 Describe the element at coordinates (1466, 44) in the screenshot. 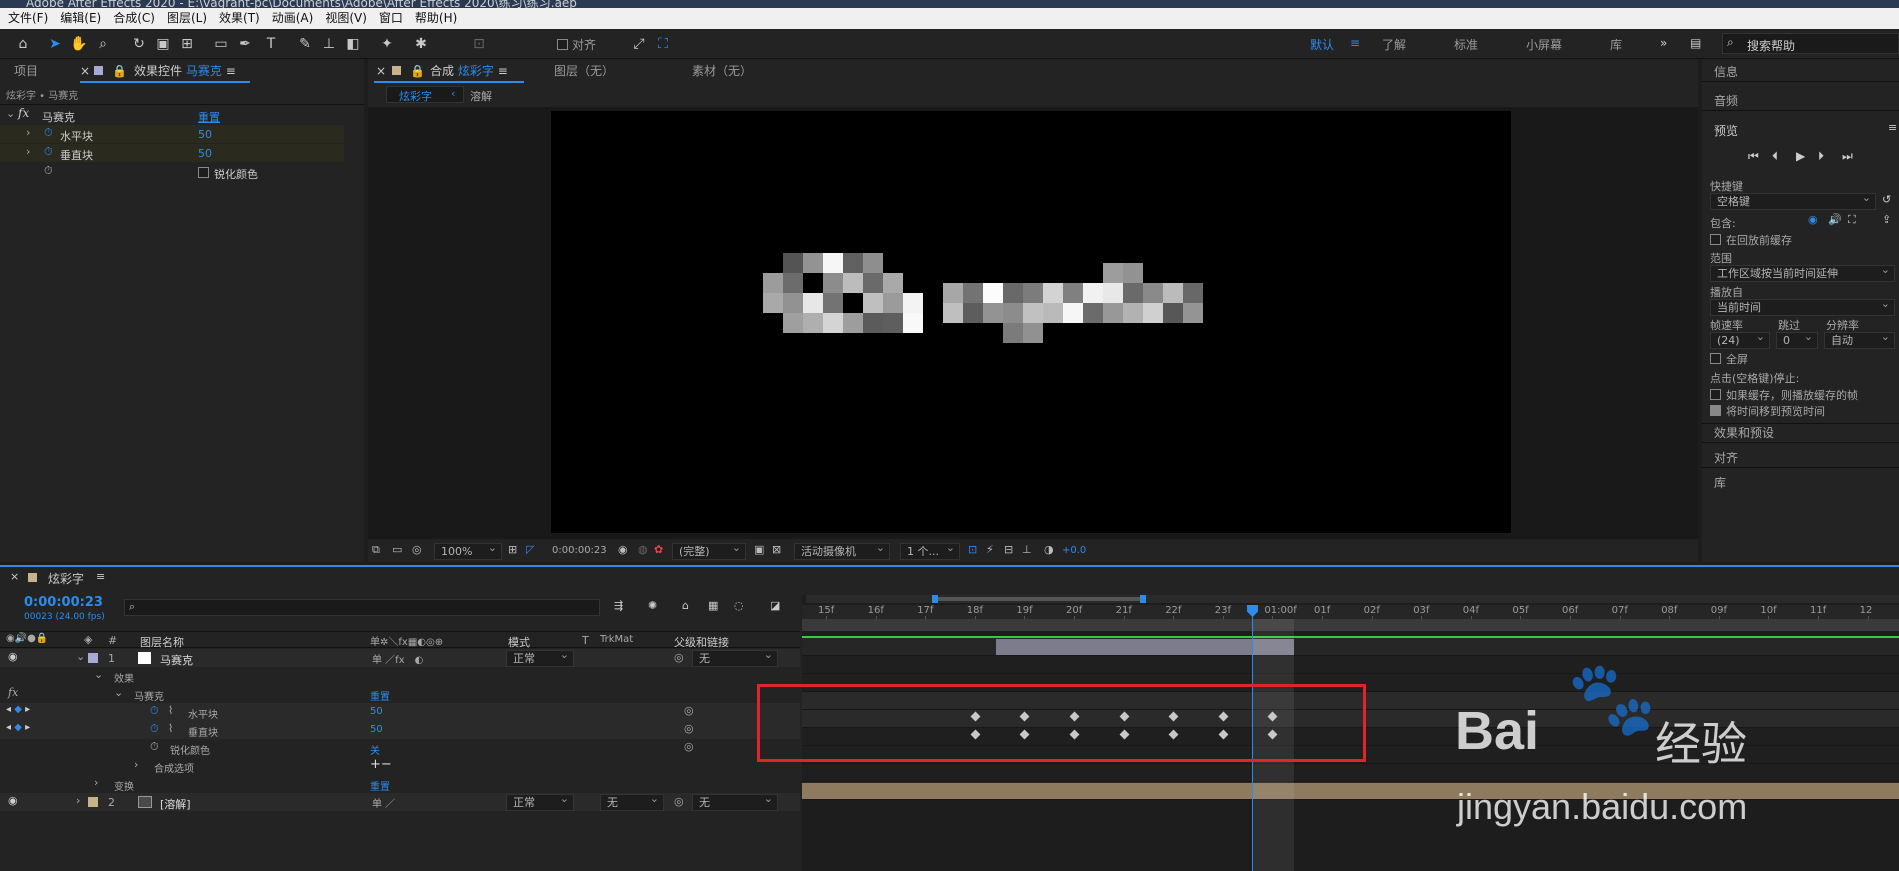

I see `workspace-standard: 标准` at that location.